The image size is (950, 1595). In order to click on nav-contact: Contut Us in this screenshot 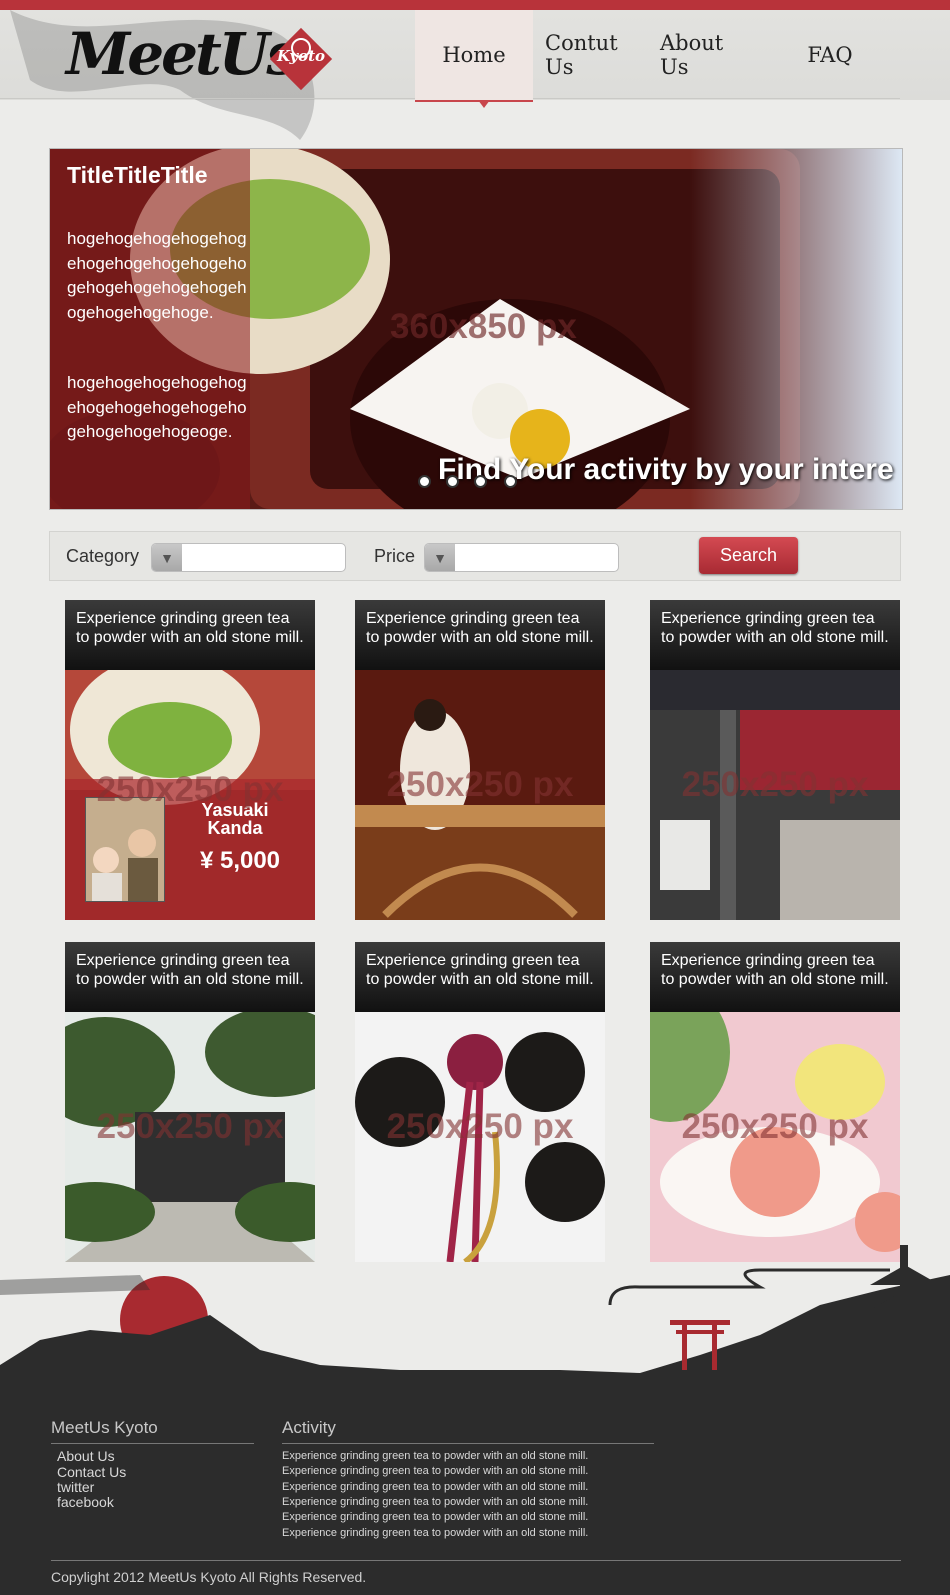, I will do `click(591, 55)`.